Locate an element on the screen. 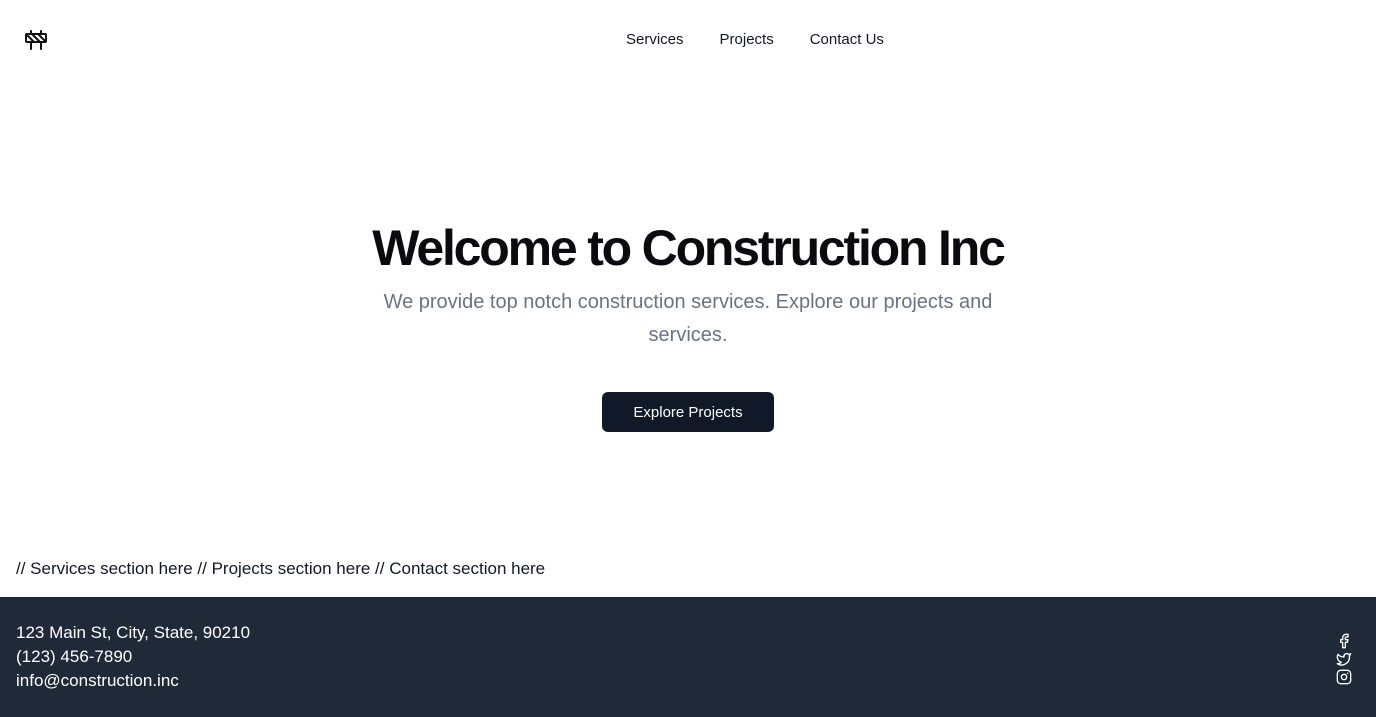 This screenshot has width=1376, height=717. facebook-icon is located at coordinates (1344, 641).